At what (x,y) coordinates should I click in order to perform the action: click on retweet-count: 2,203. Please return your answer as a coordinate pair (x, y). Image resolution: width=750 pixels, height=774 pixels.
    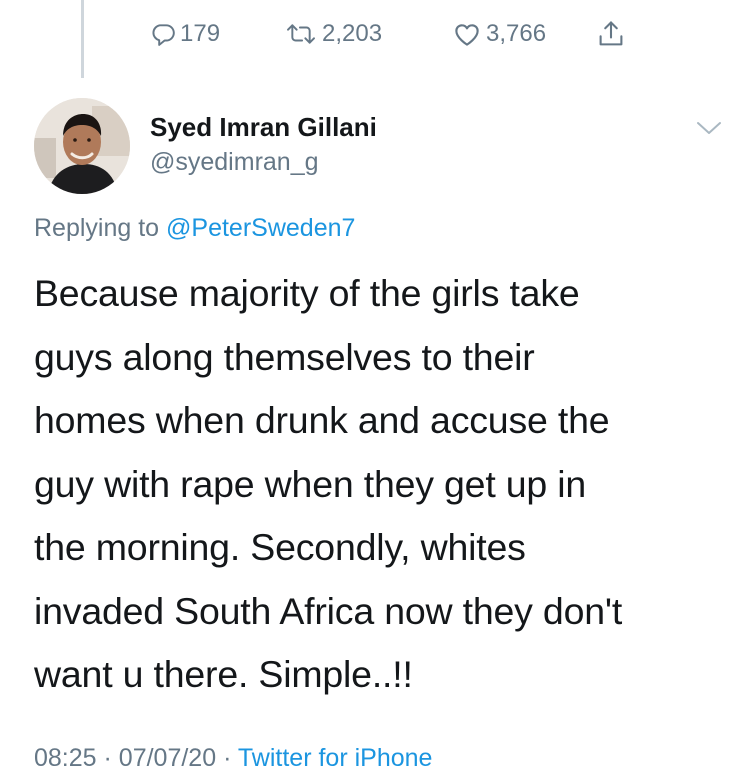
    Looking at the image, I should click on (352, 33).